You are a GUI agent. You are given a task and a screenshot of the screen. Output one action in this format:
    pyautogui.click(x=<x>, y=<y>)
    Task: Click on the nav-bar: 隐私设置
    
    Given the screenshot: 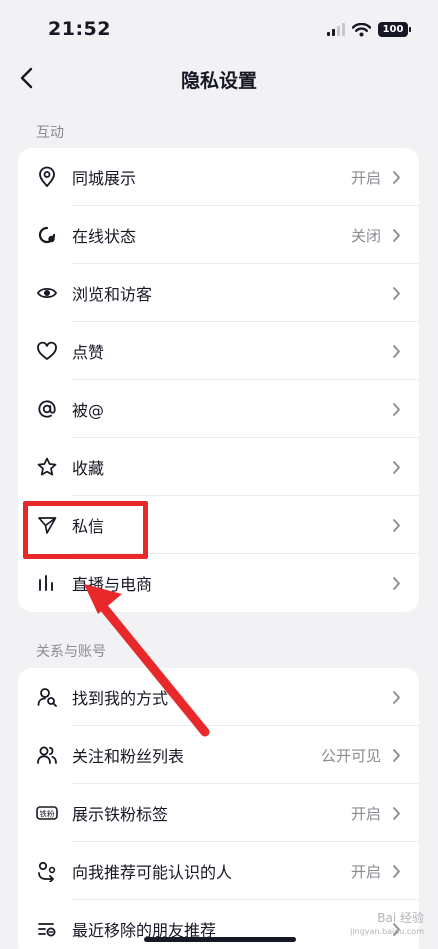 What is the action you would take?
    pyautogui.click(x=219, y=79)
    